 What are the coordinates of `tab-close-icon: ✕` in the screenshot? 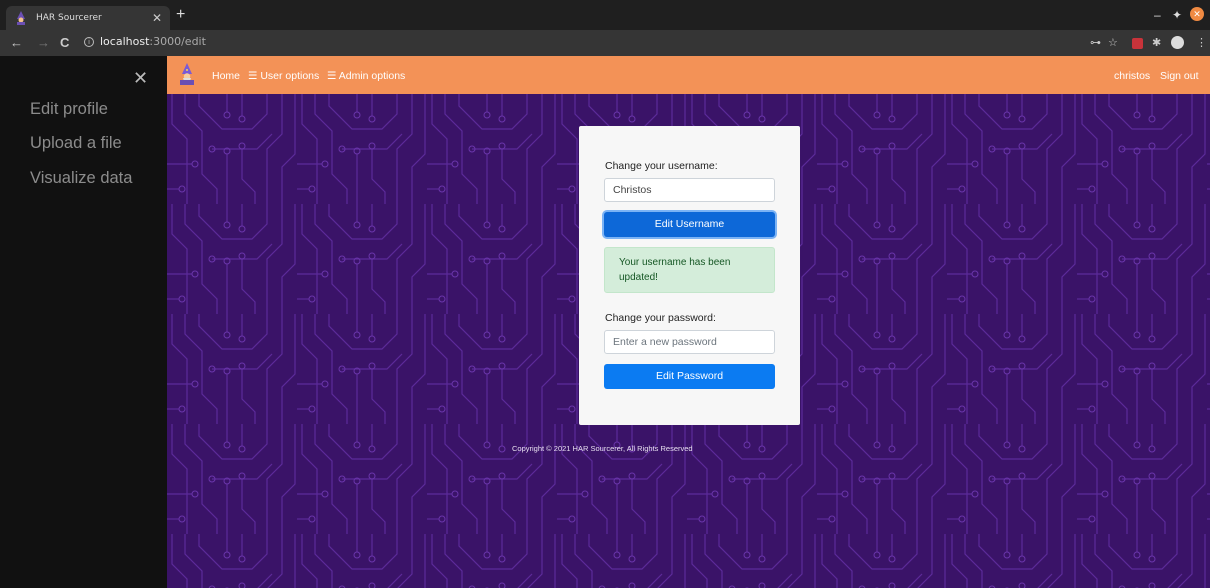 It's located at (157, 18).